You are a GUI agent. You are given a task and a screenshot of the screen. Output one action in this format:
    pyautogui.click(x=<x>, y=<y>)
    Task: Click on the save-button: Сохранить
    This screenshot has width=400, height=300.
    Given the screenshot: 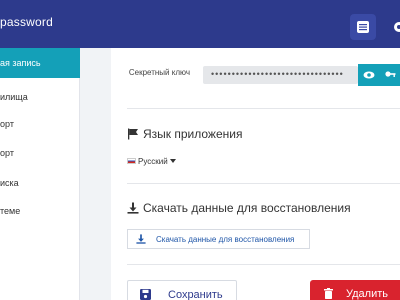 What is the action you would take?
    pyautogui.click(x=182, y=290)
    